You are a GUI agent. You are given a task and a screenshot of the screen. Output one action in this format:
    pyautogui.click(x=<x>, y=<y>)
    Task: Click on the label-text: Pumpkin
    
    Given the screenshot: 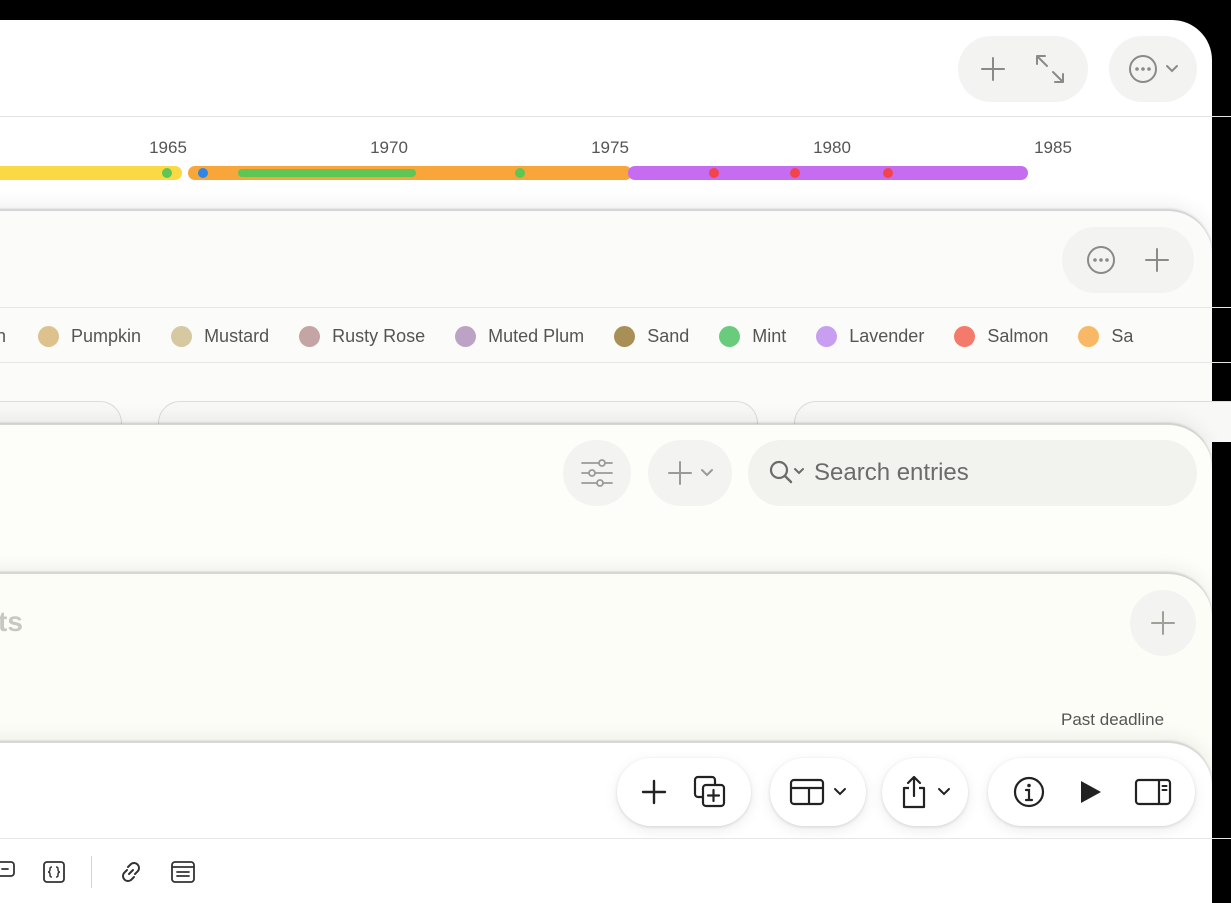 What is the action you would take?
    pyautogui.click(x=106, y=335)
    